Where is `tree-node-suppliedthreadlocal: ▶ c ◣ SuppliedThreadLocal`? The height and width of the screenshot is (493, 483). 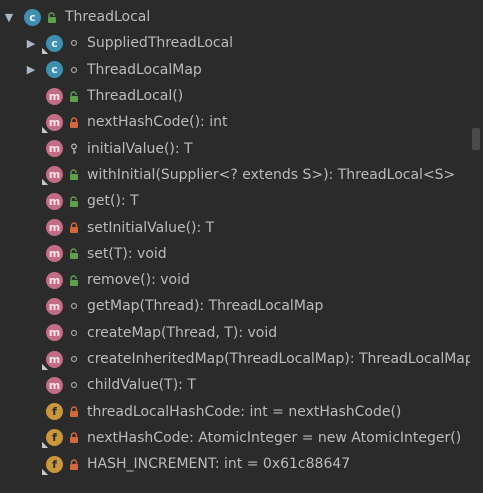 tree-node-suppliedthreadlocal: ▶ c ◣ SuppliedThreadLocal is located at coordinates (235, 43).